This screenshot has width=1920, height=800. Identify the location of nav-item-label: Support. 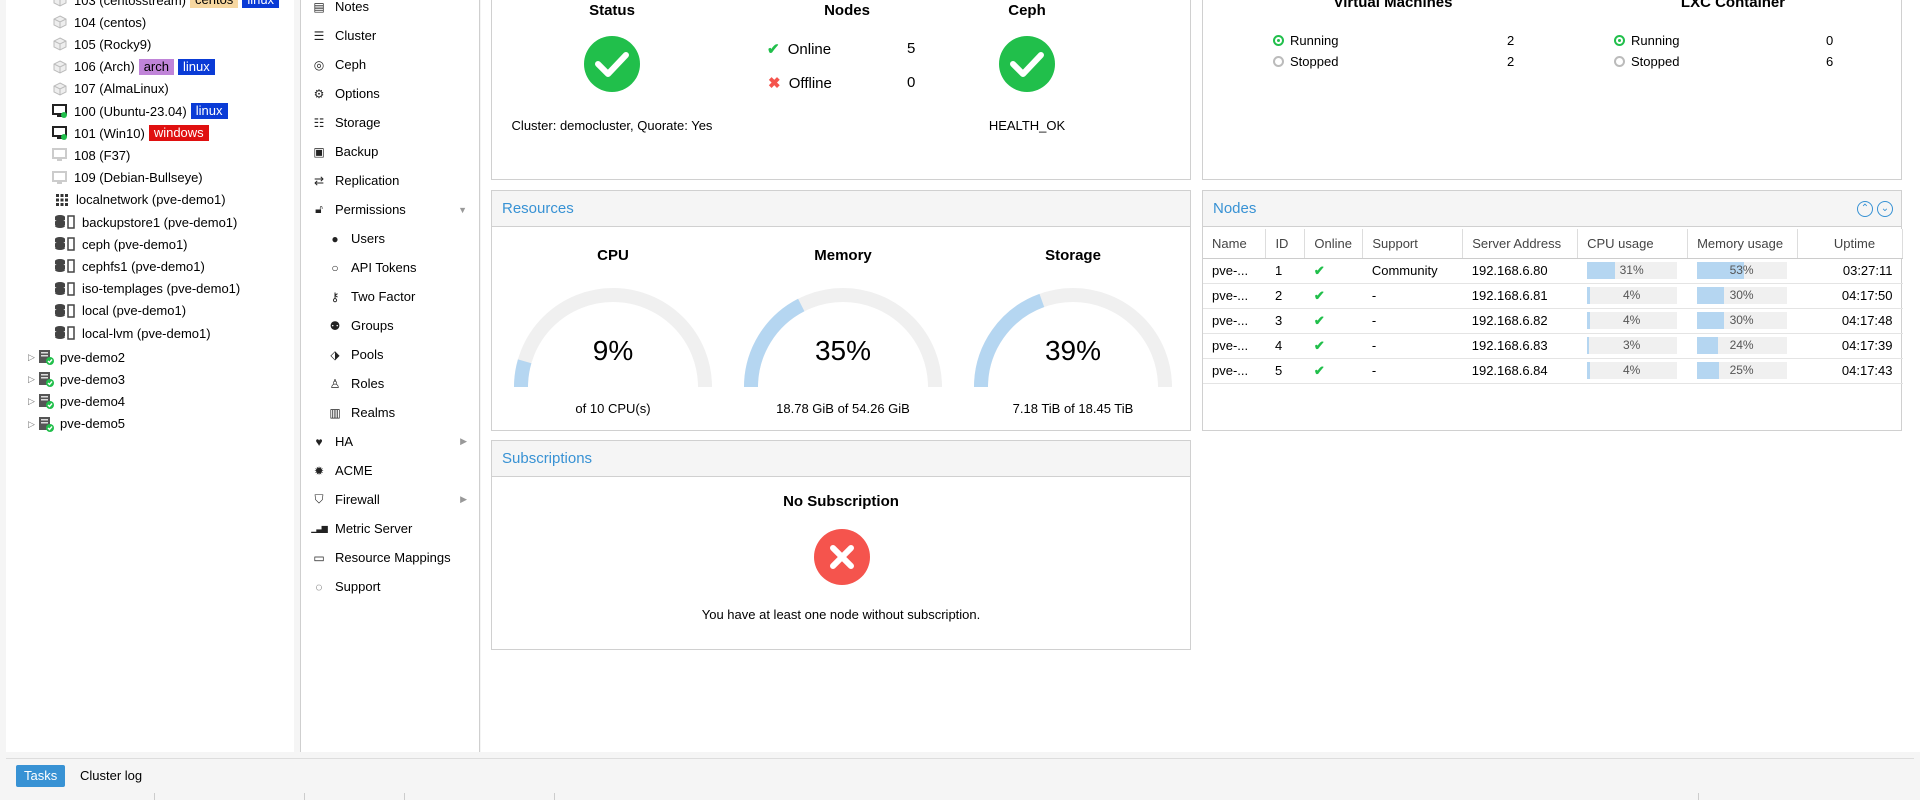
(358, 586).